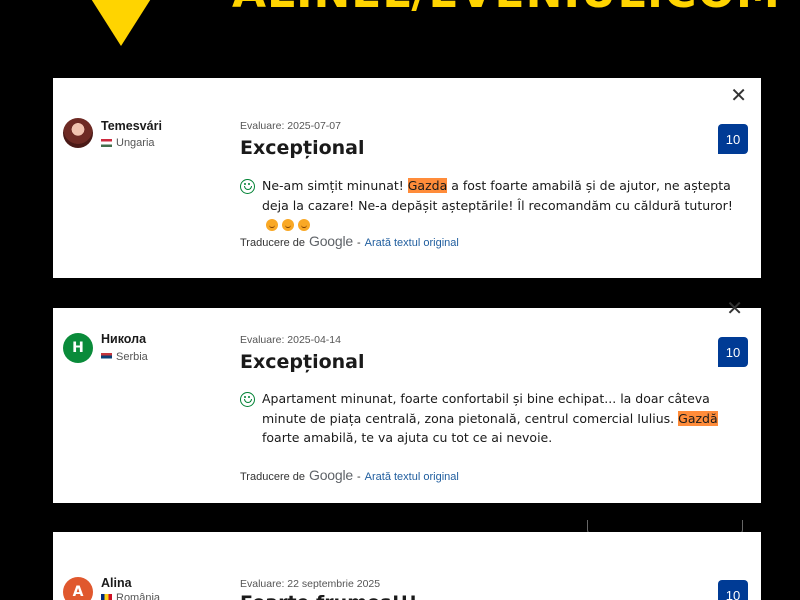 Image resolution: width=800 pixels, height=600 pixels. Describe the element at coordinates (310, 584) in the screenshot. I see `review-date: Evaluare: 22 septembrie 2025` at that location.